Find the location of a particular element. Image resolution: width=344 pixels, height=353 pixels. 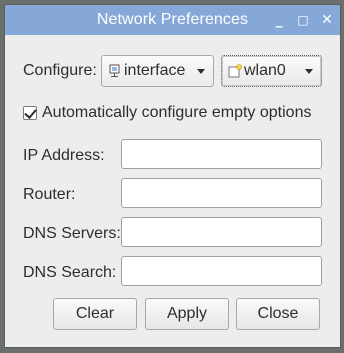

auto-configure-checkbox is located at coordinates (30, 113).